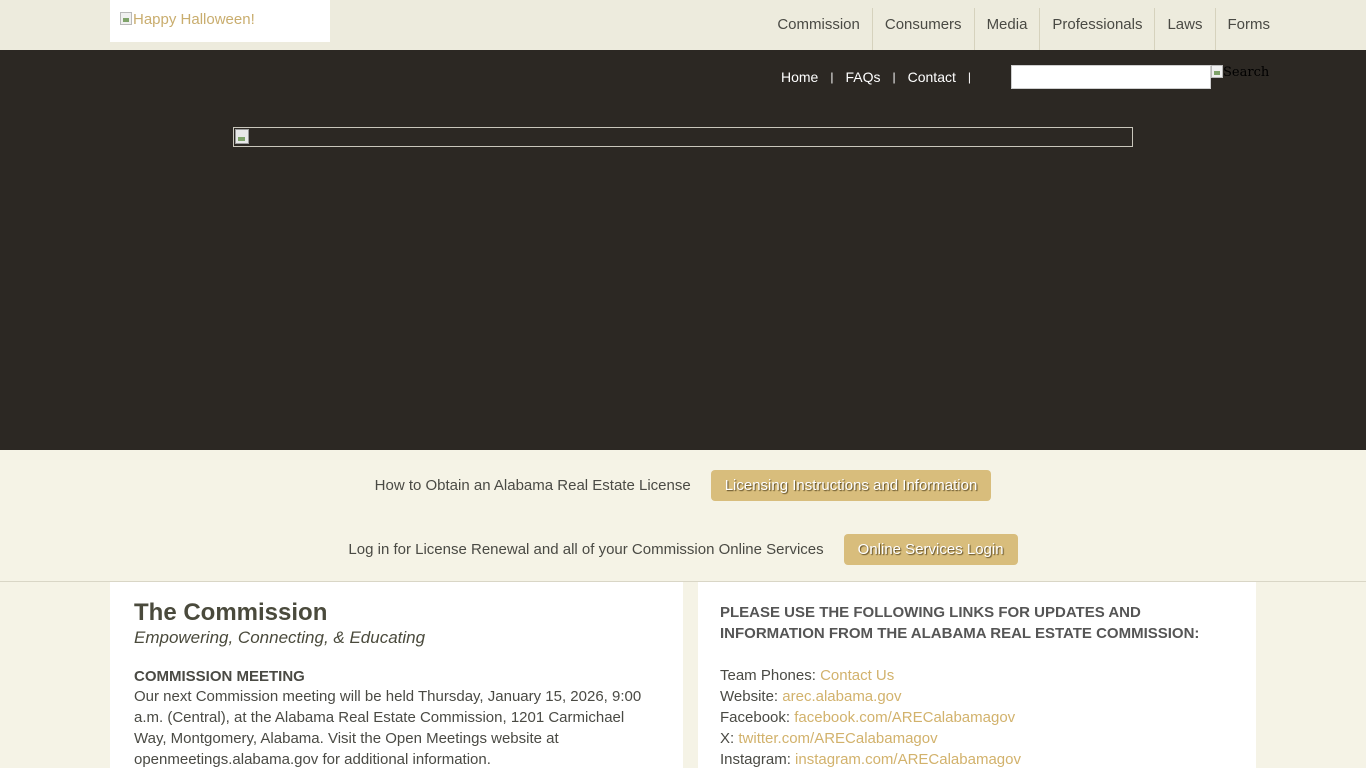 Image resolution: width=1366 pixels, height=768 pixels. I want to click on list-item: Instagram: instagram.com/ARECalabamagov, so click(977, 758).